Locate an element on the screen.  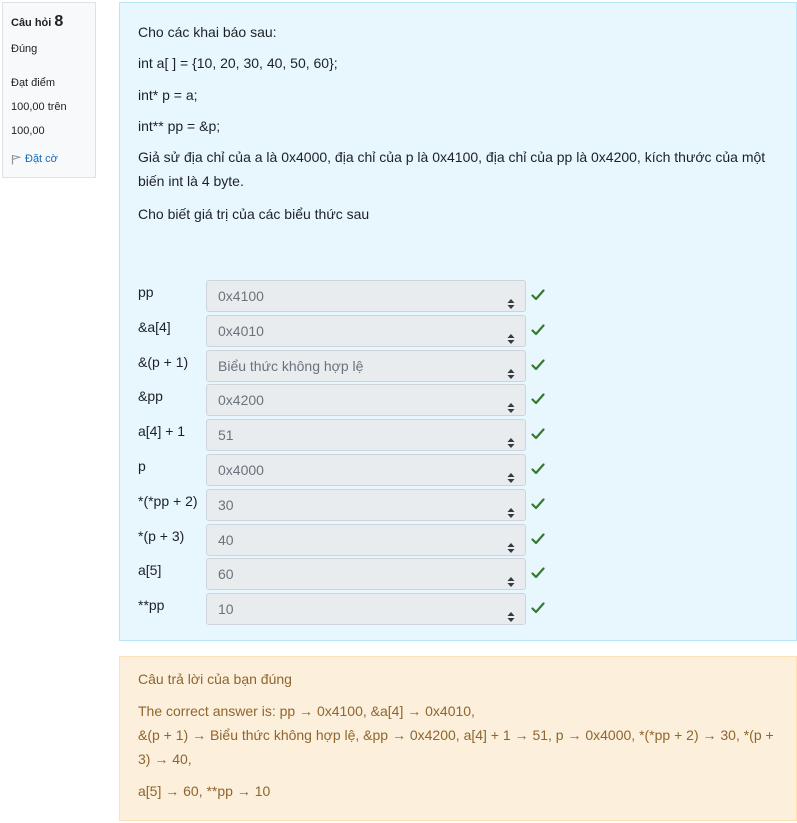
question-title: Câu hỏi 8 is located at coordinates (49, 22).